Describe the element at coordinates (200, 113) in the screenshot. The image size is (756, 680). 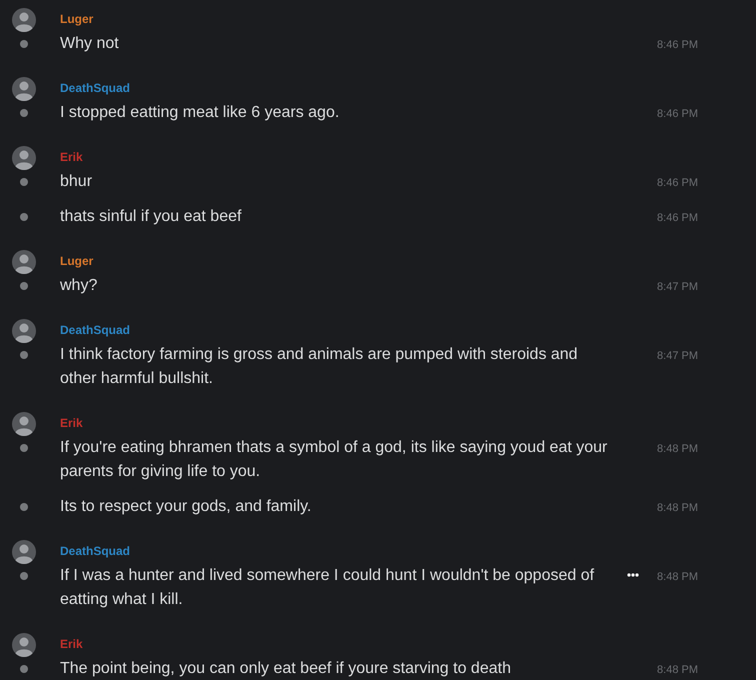
I see `message-text: I stopped eatting meat like 6 years ago.` at that location.